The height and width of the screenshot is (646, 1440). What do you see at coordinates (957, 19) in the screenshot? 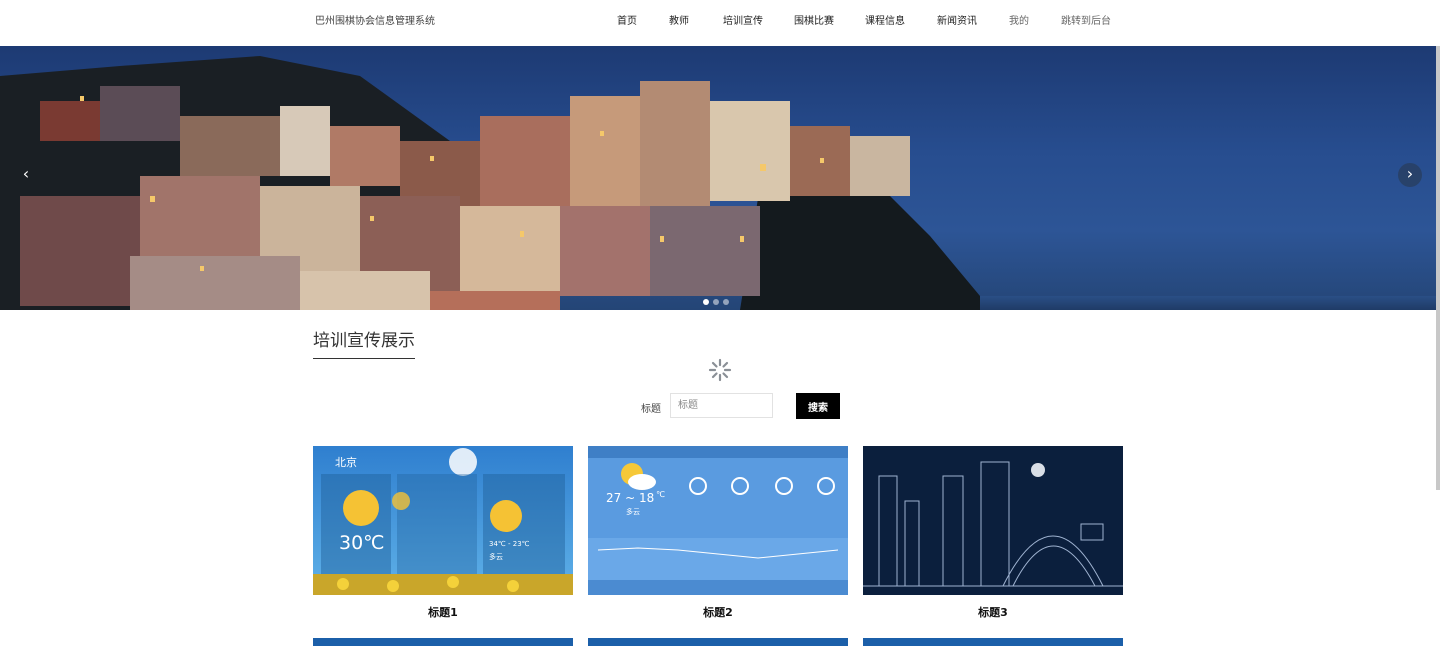
I see `nav-news: 新闻资讯` at bounding box center [957, 19].